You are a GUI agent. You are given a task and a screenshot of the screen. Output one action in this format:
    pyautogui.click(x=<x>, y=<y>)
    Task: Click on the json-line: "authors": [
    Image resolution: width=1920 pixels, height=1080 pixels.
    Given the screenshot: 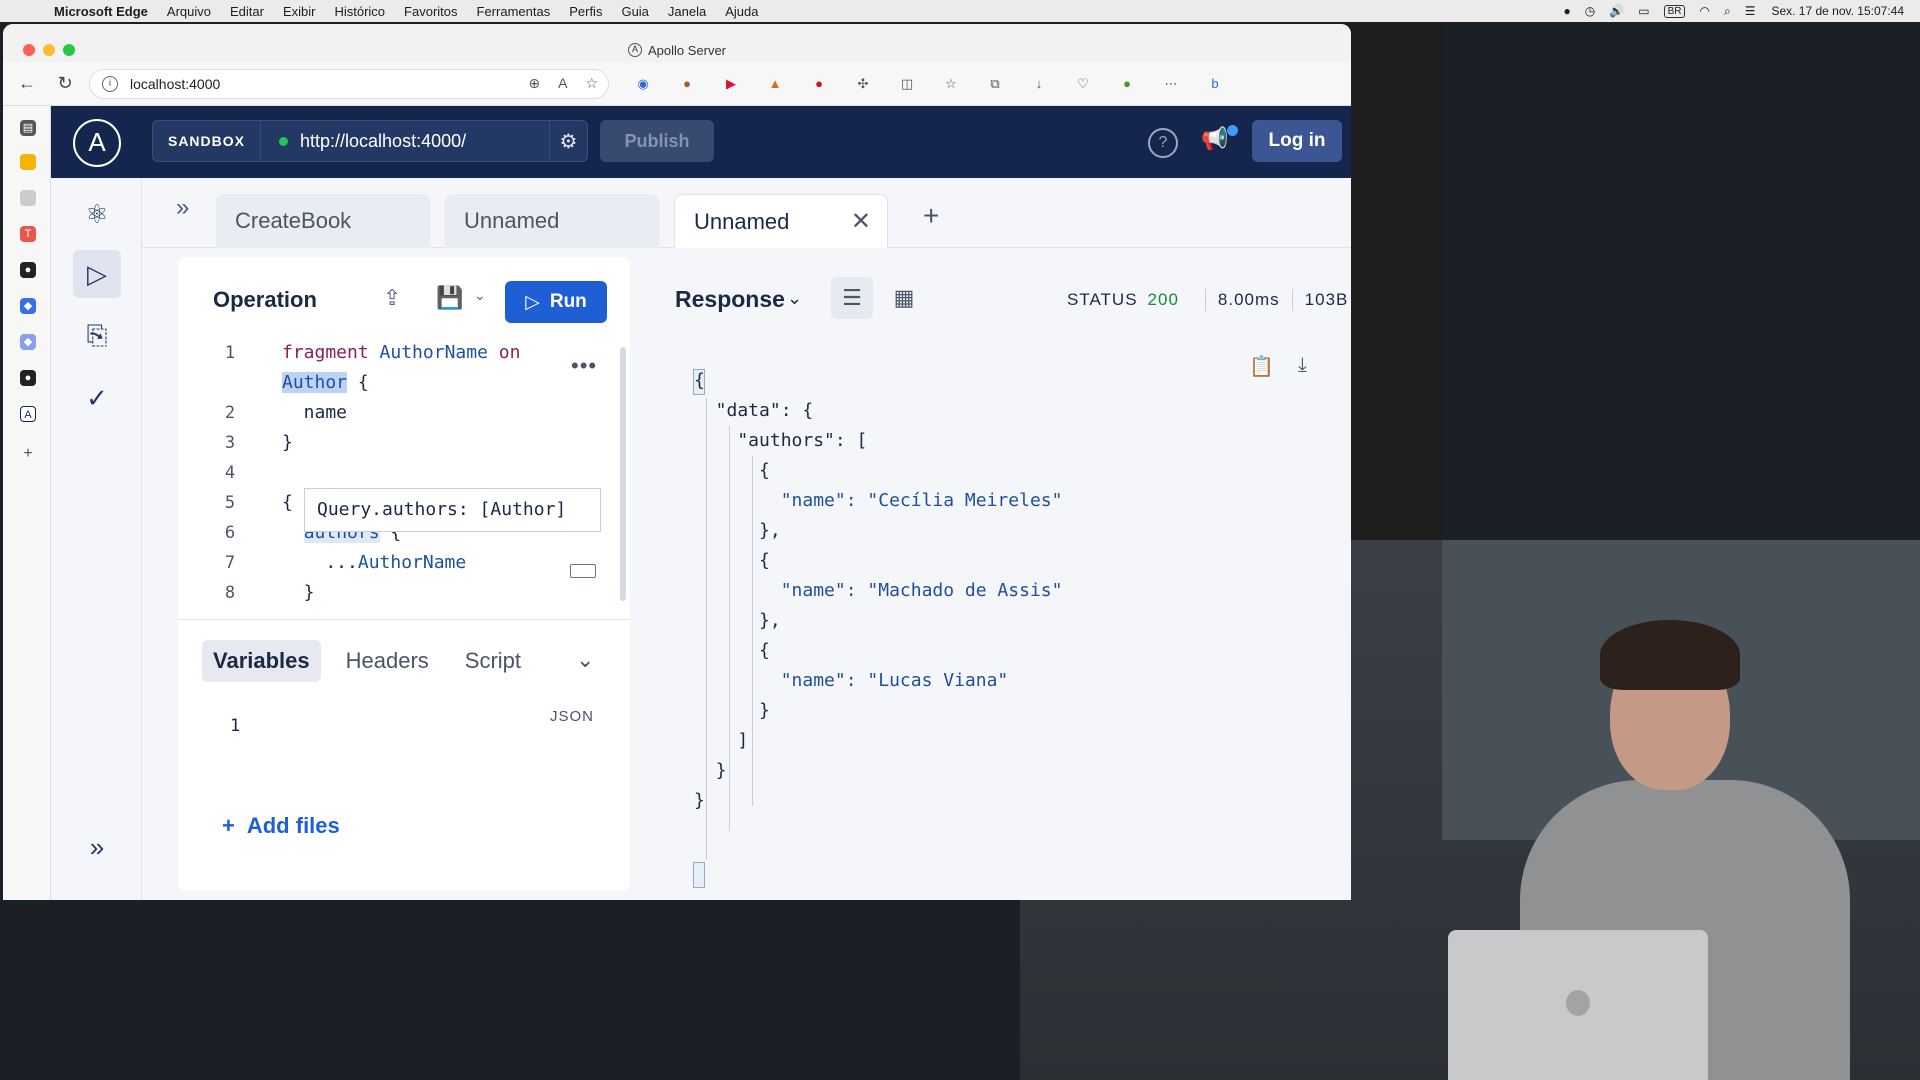 What is the action you would take?
    pyautogui.click(x=781, y=440)
    